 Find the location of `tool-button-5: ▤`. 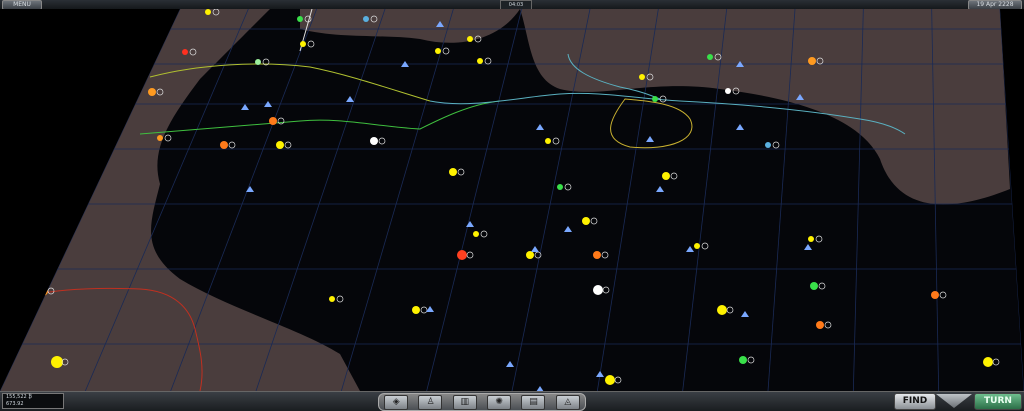

tool-button-5: ▤ is located at coordinates (533, 402).